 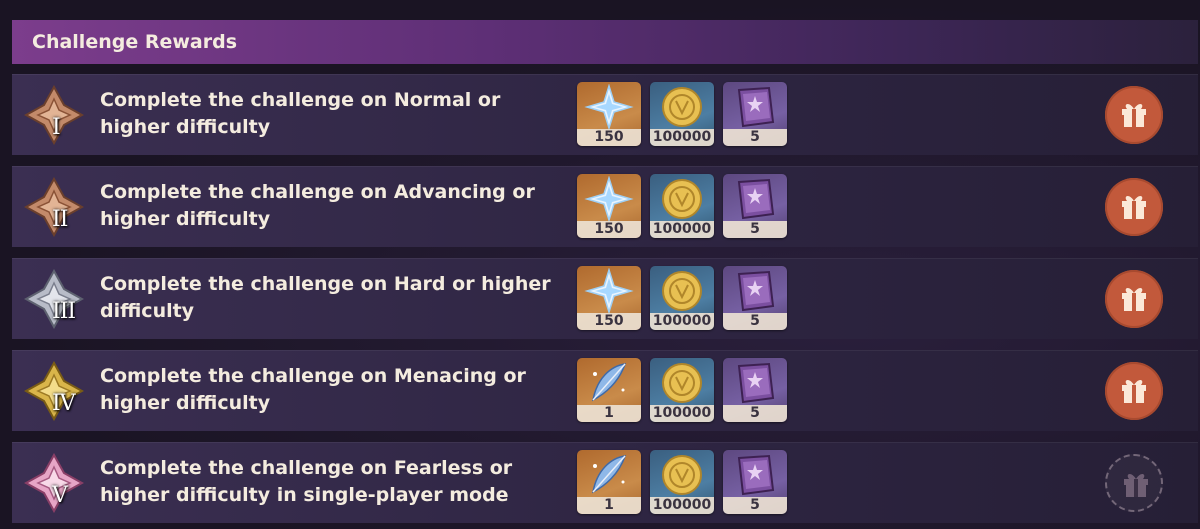 I want to click on tier-badge-icon: I, so click(x=59, y=115).